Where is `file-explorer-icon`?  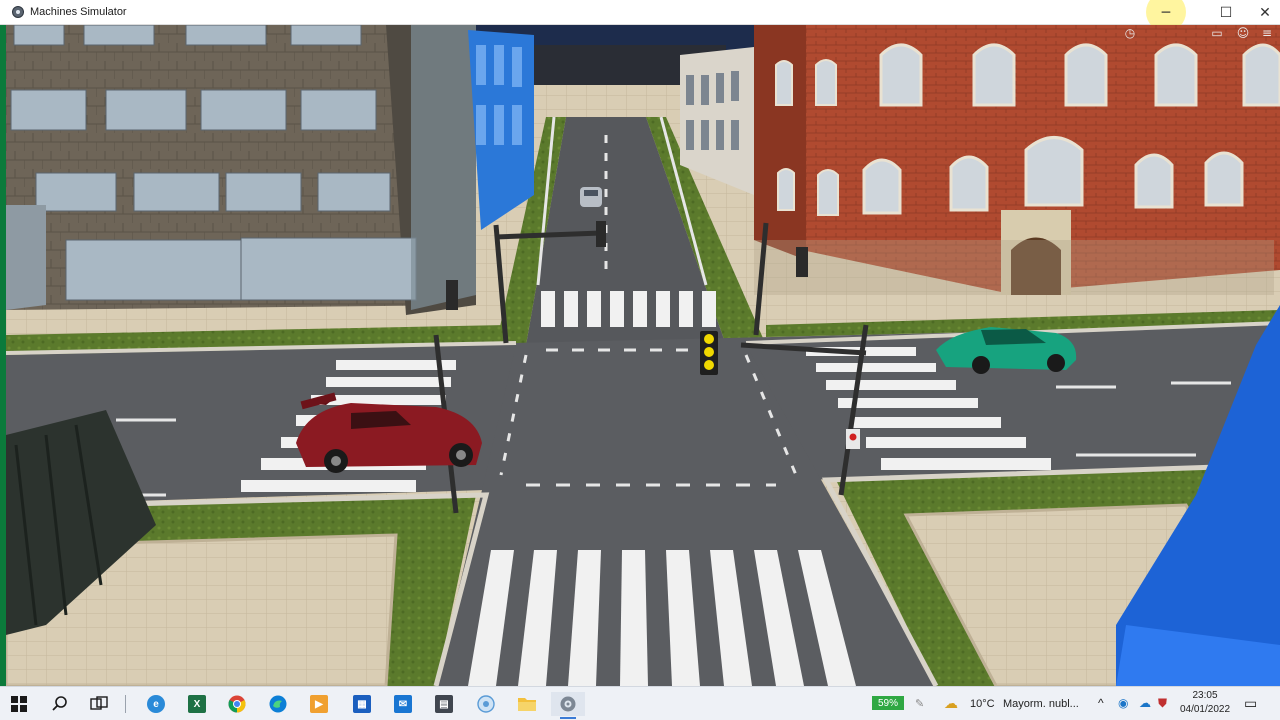
file-explorer-icon is located at coordinates (527, 704).